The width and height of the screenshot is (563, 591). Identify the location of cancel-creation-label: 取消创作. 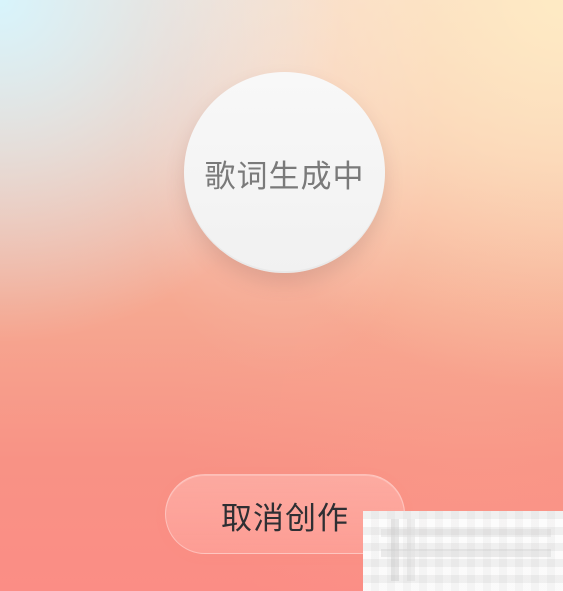
(285, 518).